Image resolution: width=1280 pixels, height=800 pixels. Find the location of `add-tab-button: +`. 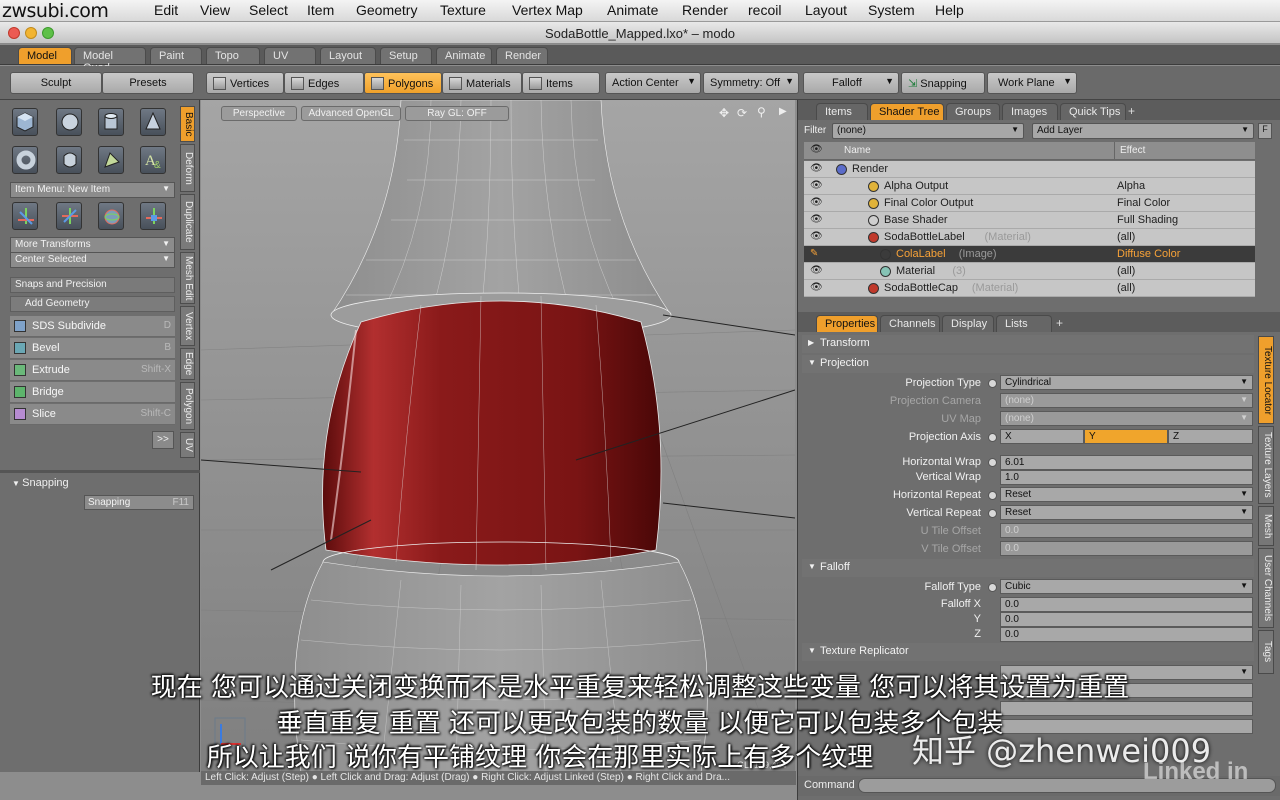

add-tab-button: + is located at coordinates (1059, 323).